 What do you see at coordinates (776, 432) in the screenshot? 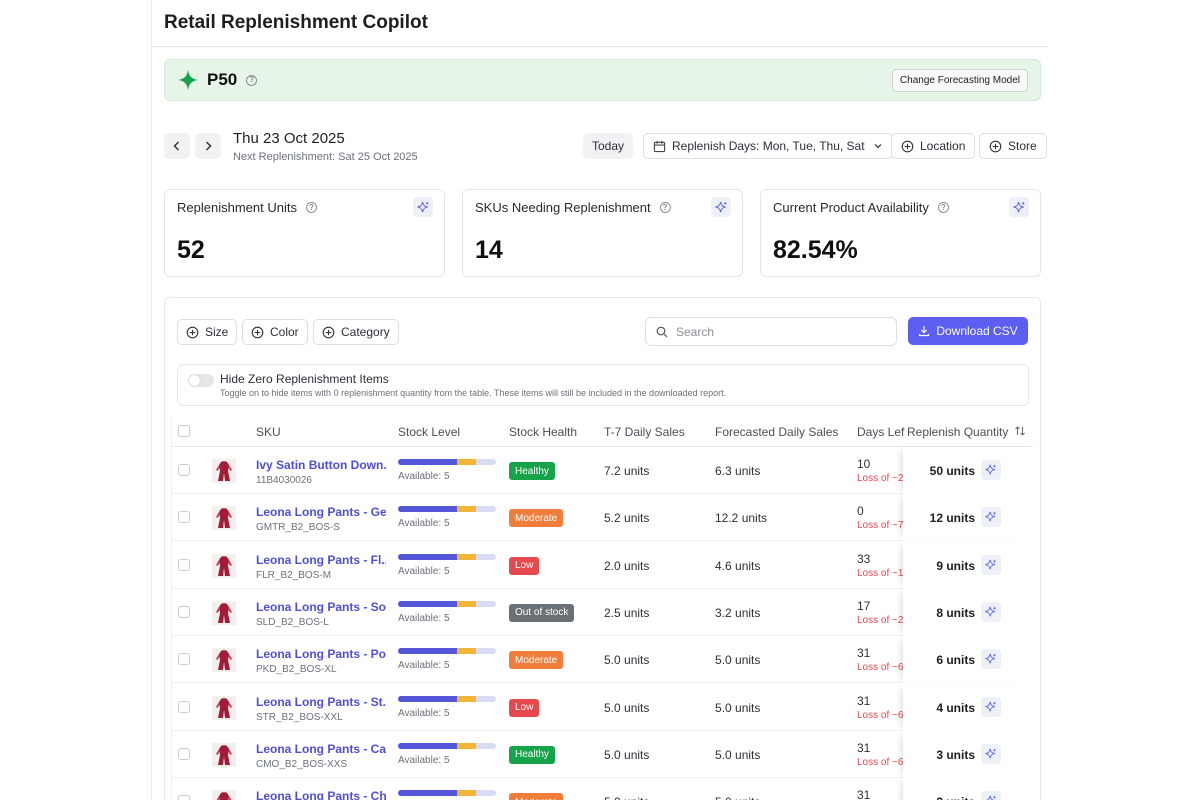
I see `column-header-forecasted-daily-sales: Forecasted Daily Sales` at bounding box center [776, 432].